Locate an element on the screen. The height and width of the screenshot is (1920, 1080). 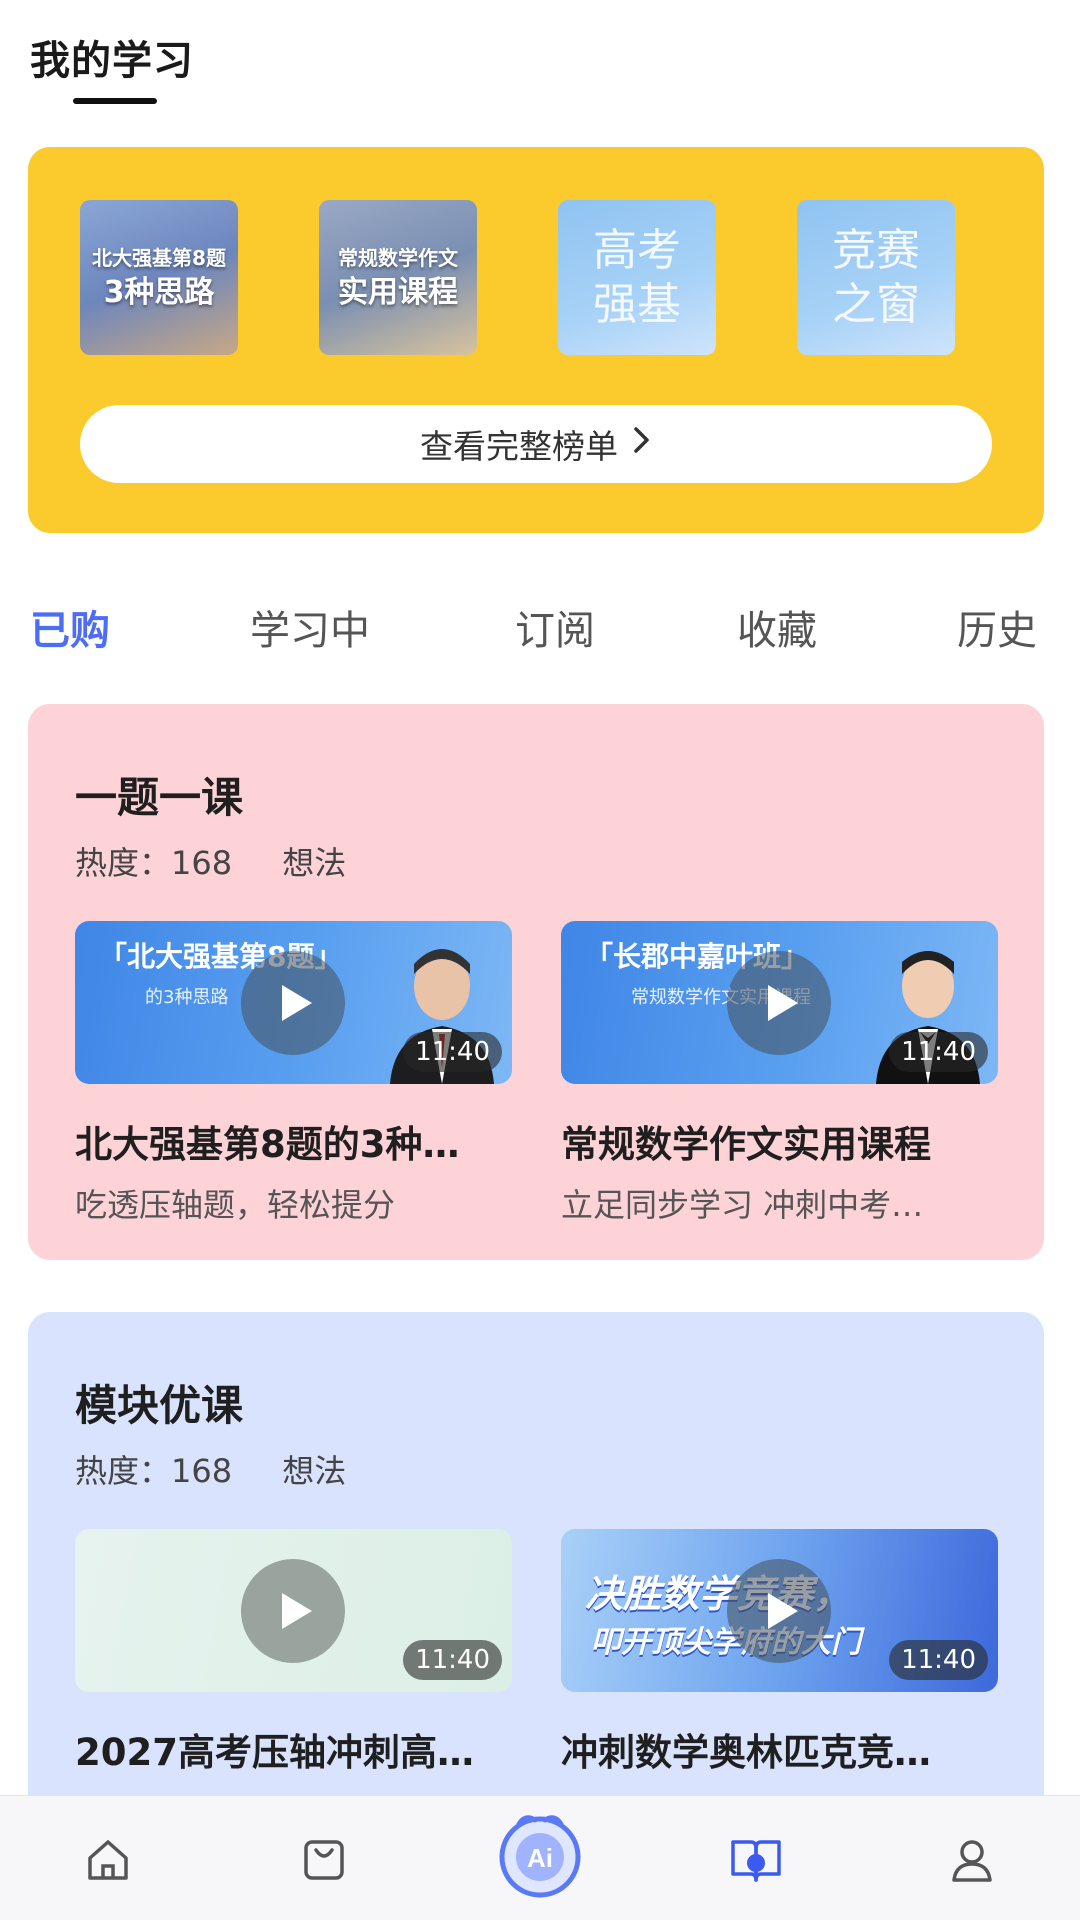
ranking-card-line2: 3种思路 is located at coordinates (159, 292).